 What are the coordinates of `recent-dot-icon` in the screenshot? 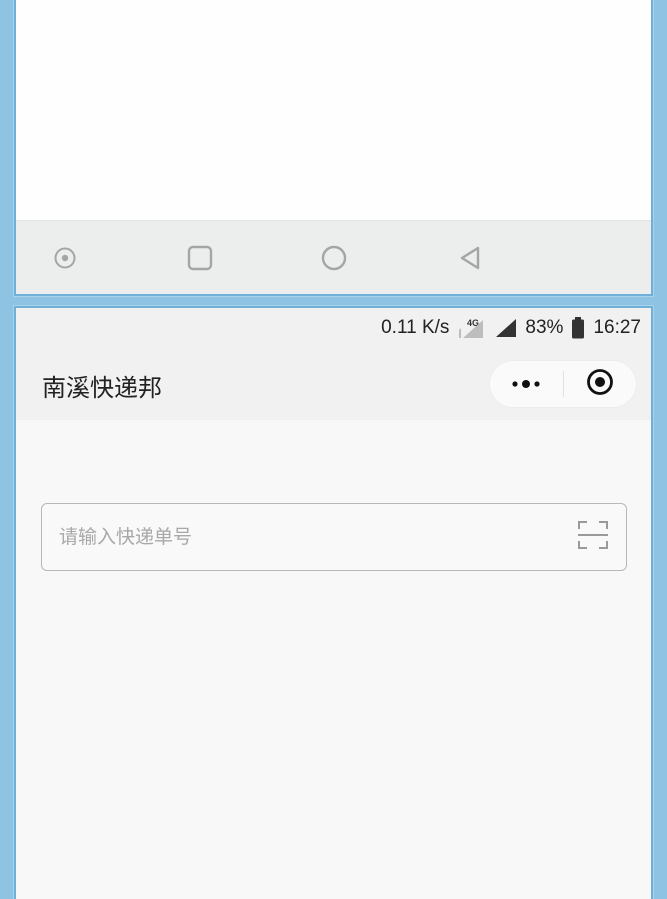 It's located at (65, 258).